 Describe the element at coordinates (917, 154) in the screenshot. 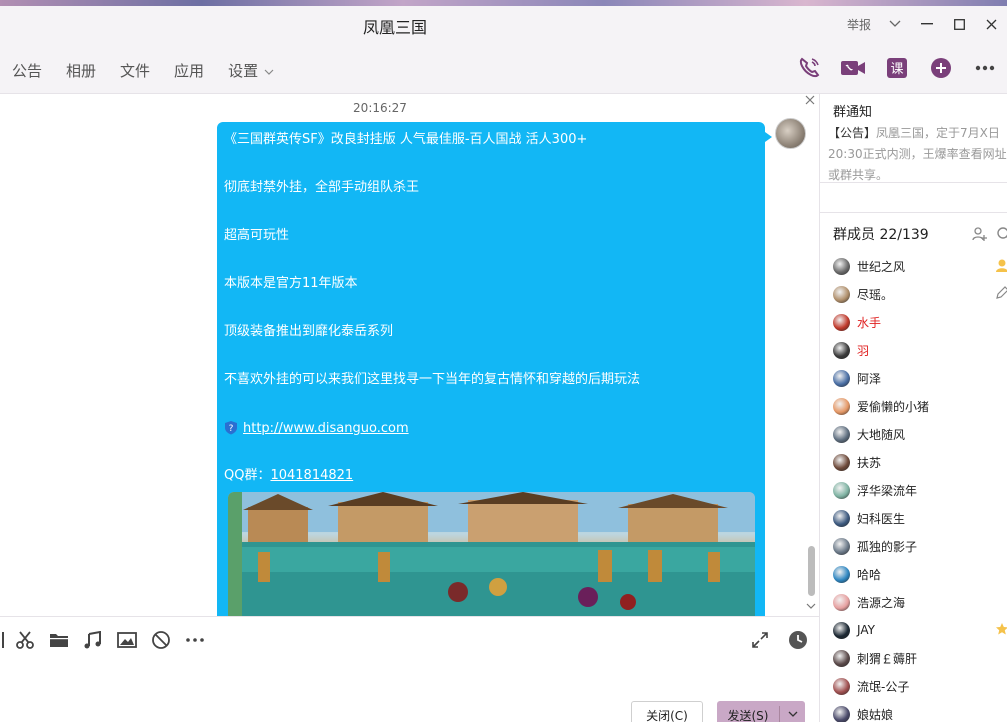

I see `group-notice-body: 【公告】凤凰三国，定于7月X日20:30正式内测，王爆率查看网址或群共享。` at that location.